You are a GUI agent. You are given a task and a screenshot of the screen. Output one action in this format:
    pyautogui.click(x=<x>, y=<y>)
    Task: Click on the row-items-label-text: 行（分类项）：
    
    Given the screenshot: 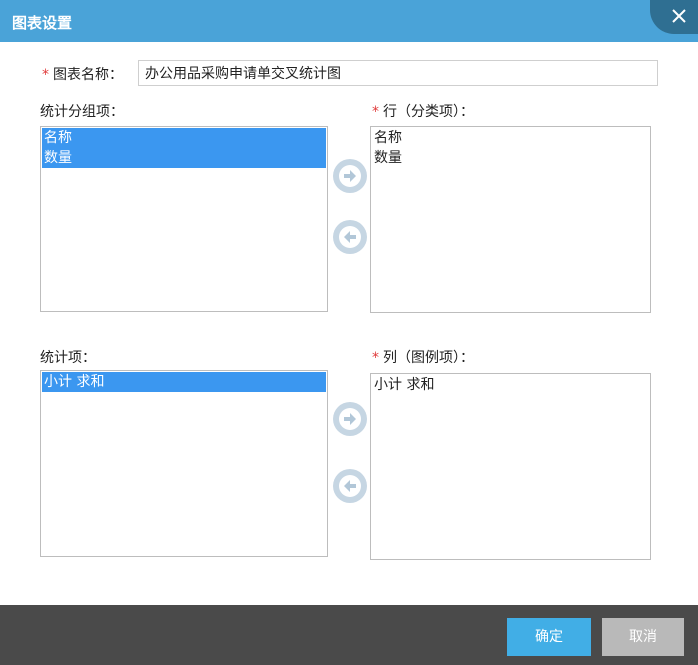 What is the action you would take?
    pyautogui.click(x=428, y=112)
    